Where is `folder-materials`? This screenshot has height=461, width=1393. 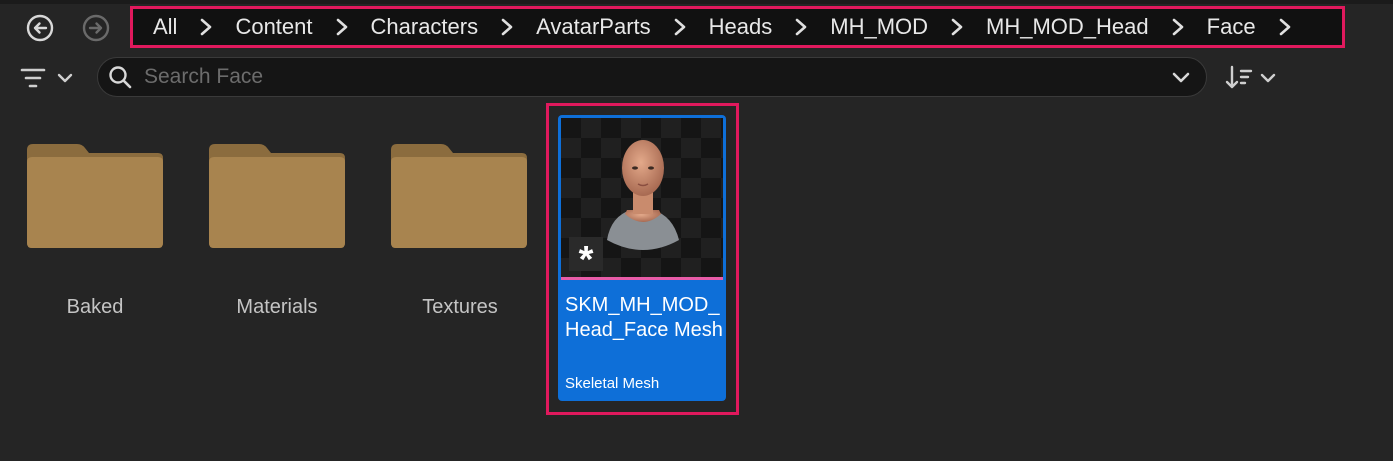
folder-materials is located at coordinates (277, 195).